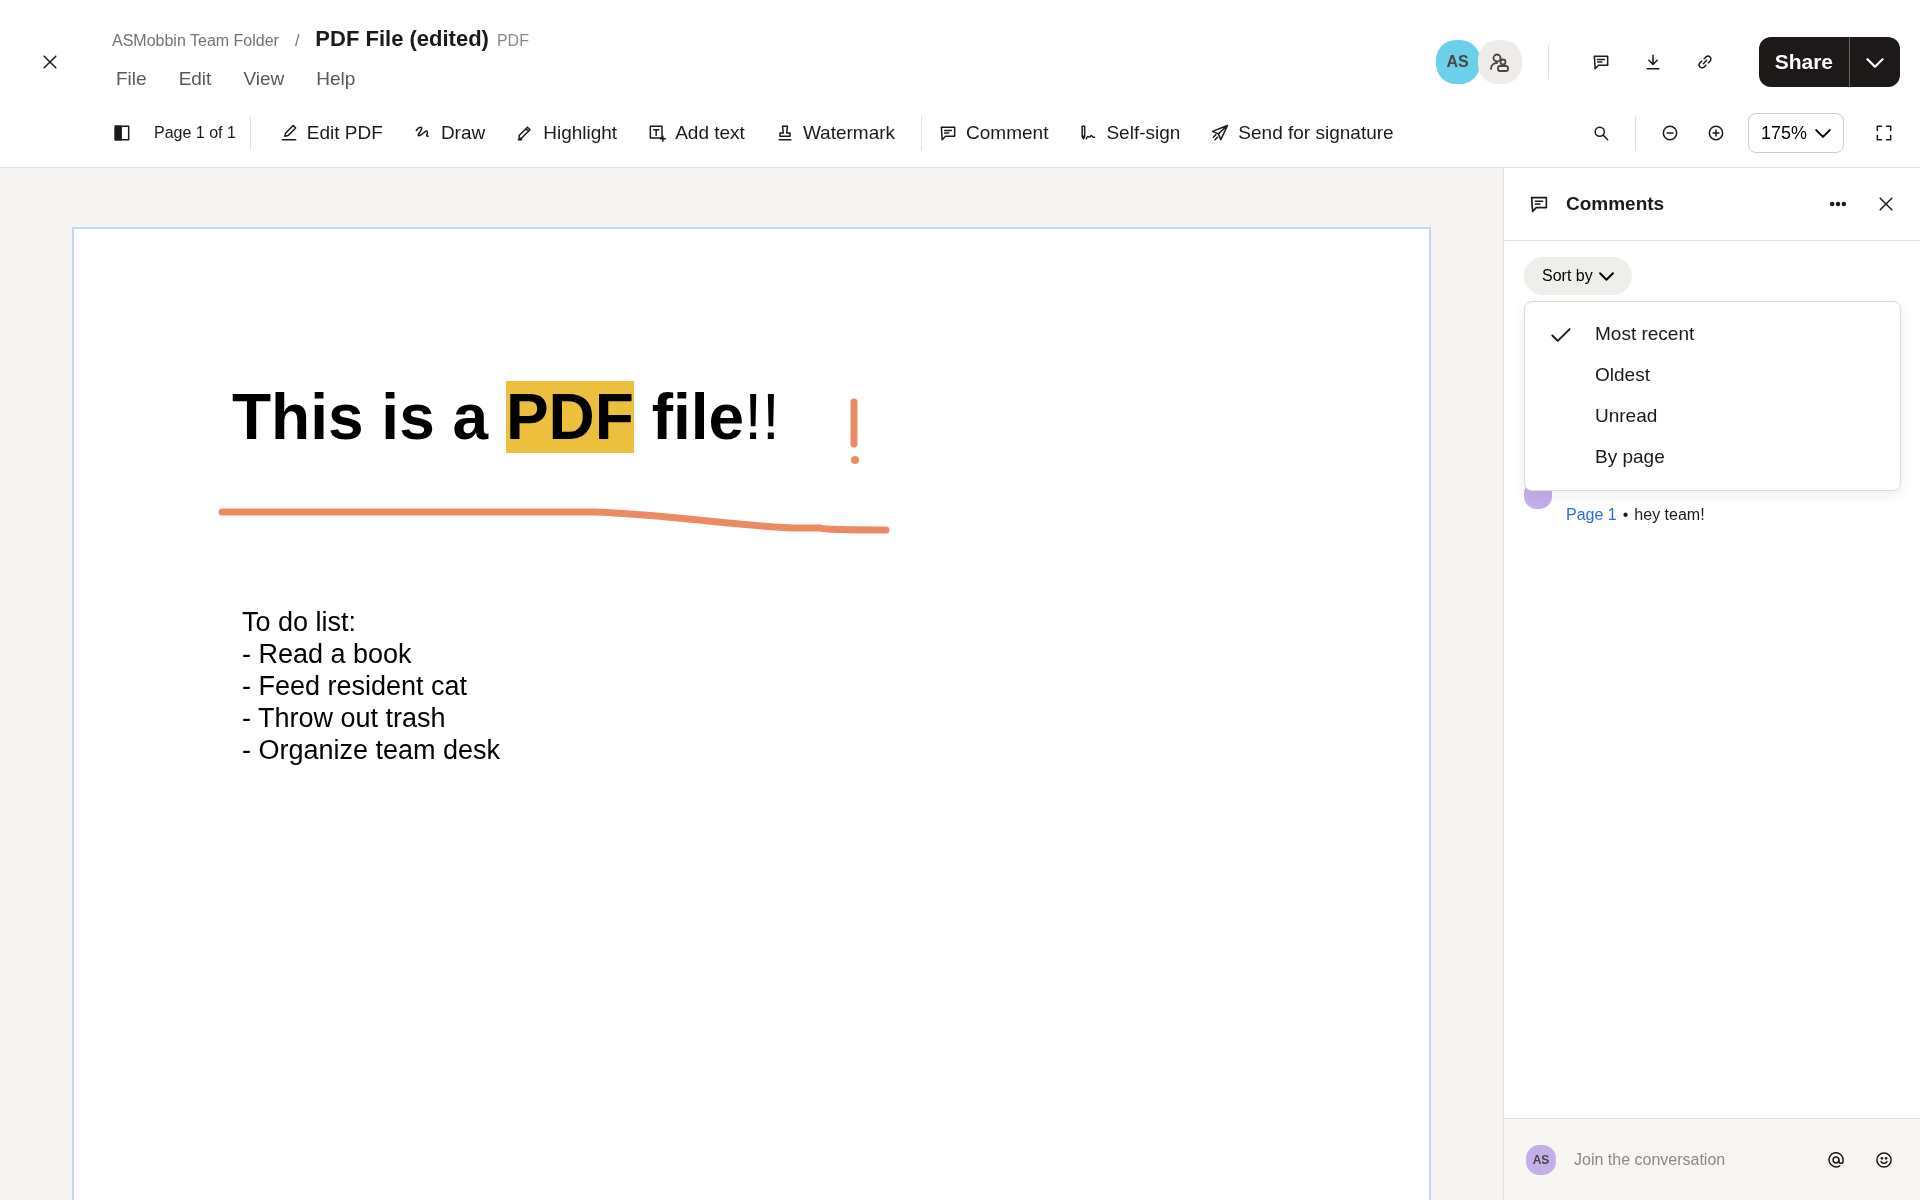  What do you see at coordinates (372, 749) in the screenshot?
I see `list-line: - Organize team desk` at bounding box center [372, 749].